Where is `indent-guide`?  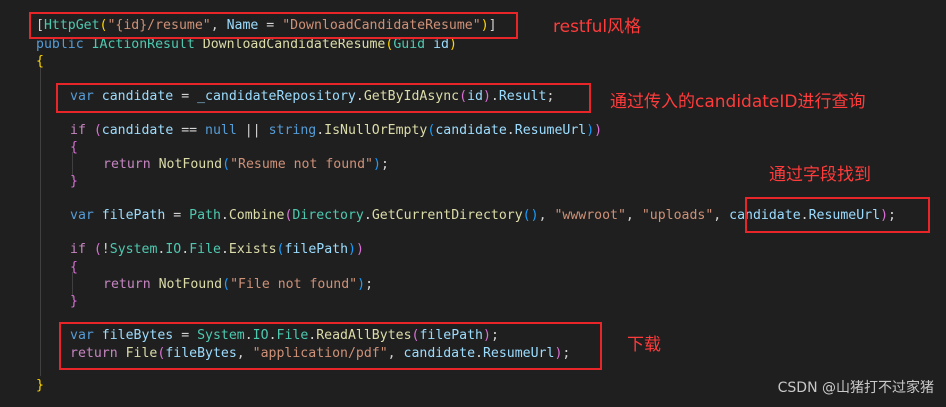
indent-guide is located at coordinates (40, 221).